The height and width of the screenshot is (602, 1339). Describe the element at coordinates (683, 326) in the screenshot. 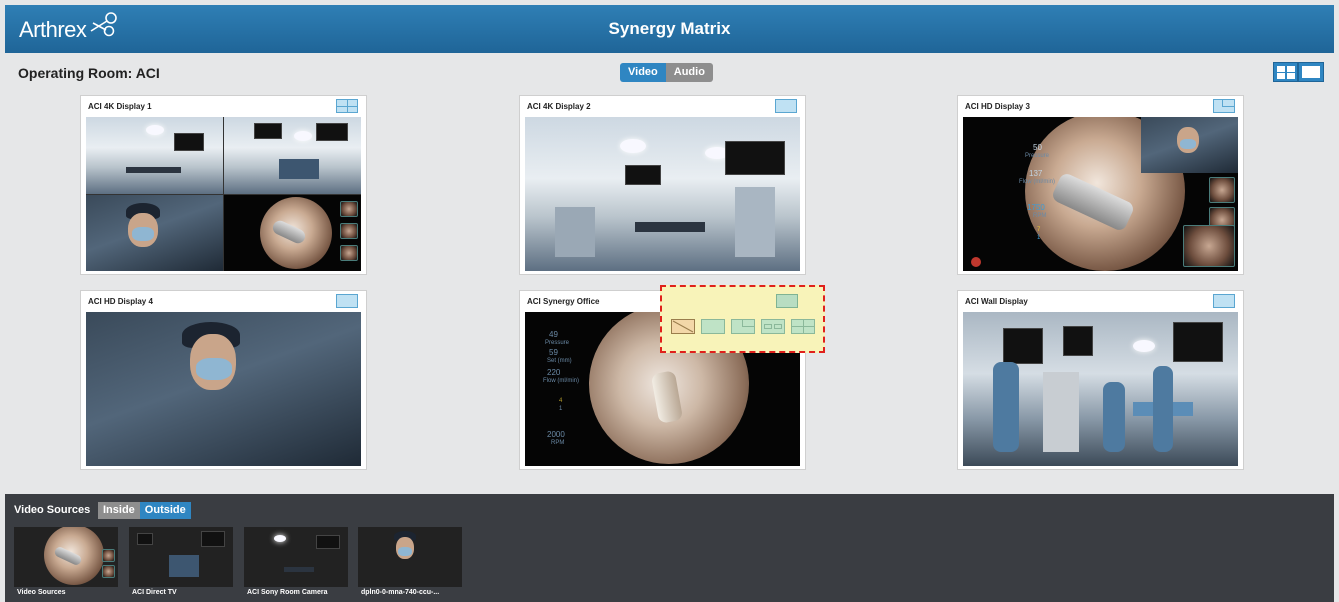

I see `no-layout-option-icon` at that location.